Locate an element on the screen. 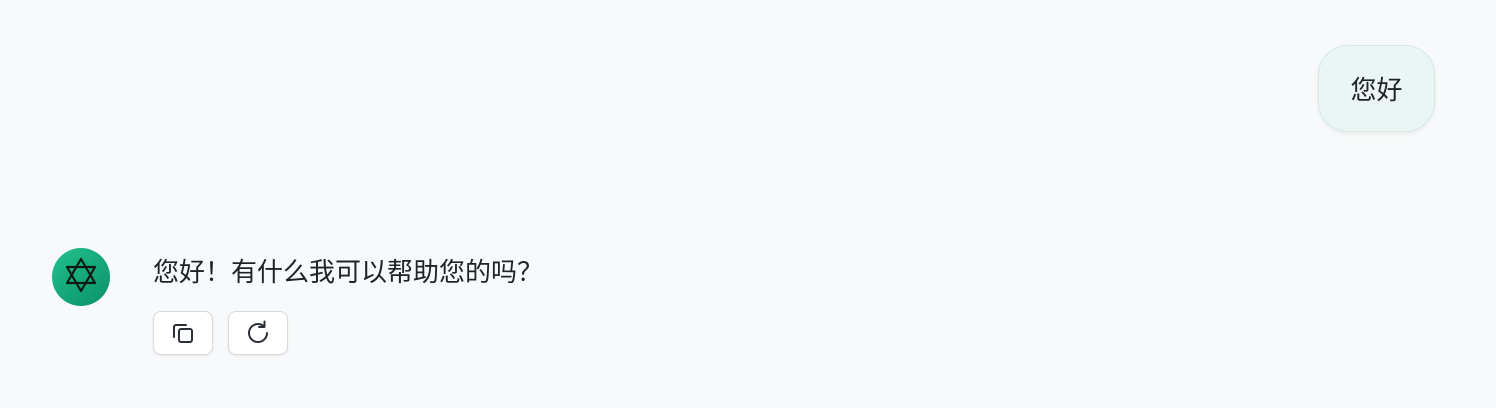 The width and height of the screenshot is (1496, 408). star-of-david-icon is located at coordinates (81, 277).